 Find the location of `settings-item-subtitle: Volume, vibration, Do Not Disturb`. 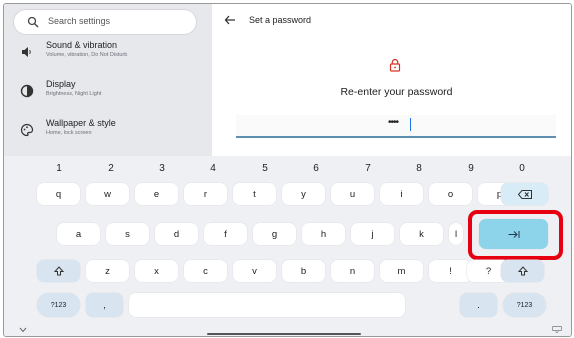

settings-item-subtitle: Volume, vibration, Do Not Disturb is located at coordinates (87, 55).